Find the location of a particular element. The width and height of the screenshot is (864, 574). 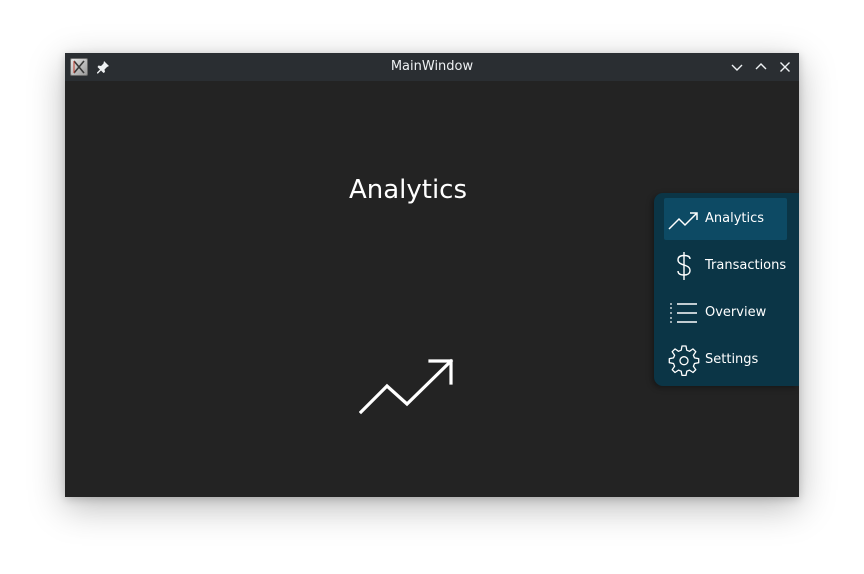

close-icon is located at coordinates (785, 67).